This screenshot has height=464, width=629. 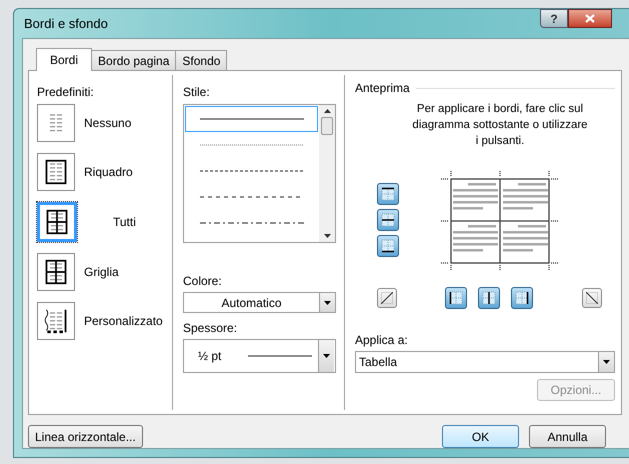 I want to click on field-label: Colore:, so click(x=203, y=281).